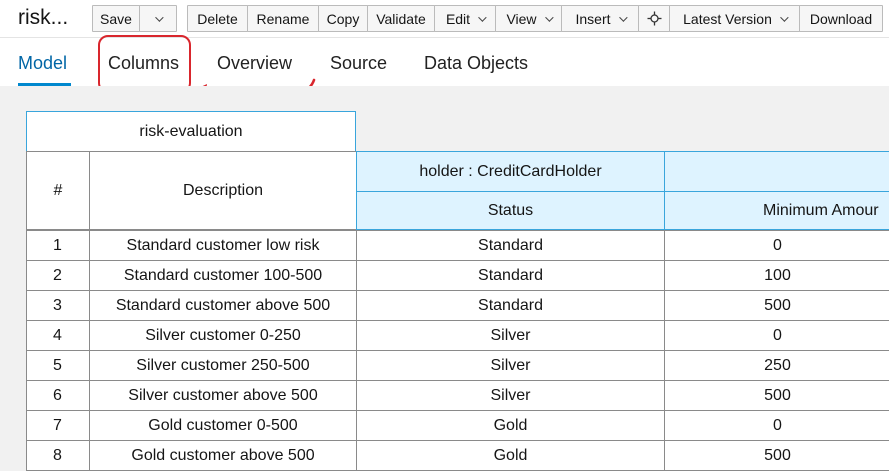 Image resolution: width=889 pixels, height=471 pixels. I want to click on minimum-amount-value: 250, so click(777, 365).